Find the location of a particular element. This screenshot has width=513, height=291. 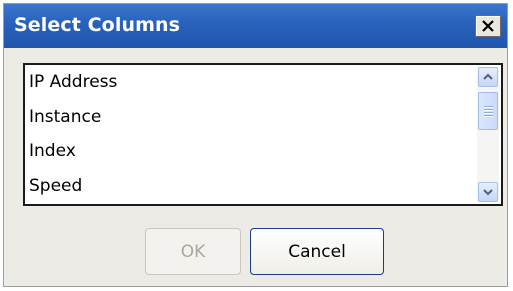

list-item-label: Speed is located at coordinates (56, 185).